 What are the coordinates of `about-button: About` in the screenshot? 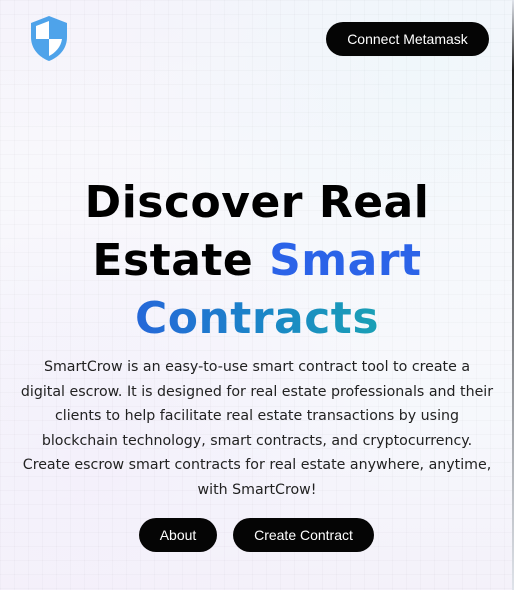 It's located at (178, 535).